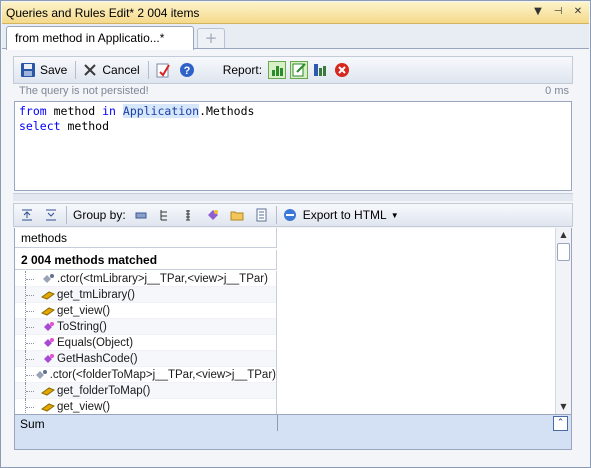 The width and height of the screenshot is (591, 468). I want to click on method-name: ToString(), so click(82, 326).